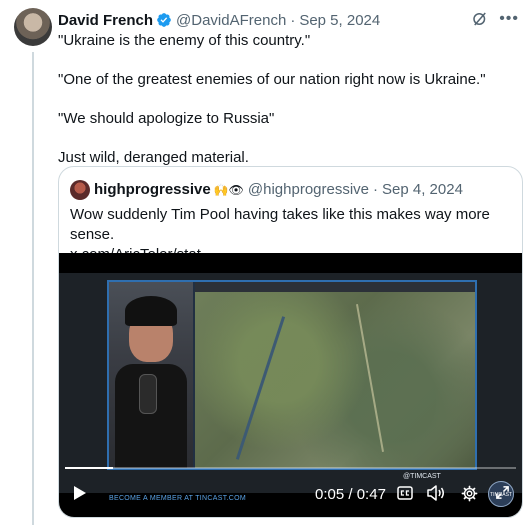 The image size is (531, 525). I want to click on quoted-tweet-date: Sep 4, 2024, so click(422, 189).